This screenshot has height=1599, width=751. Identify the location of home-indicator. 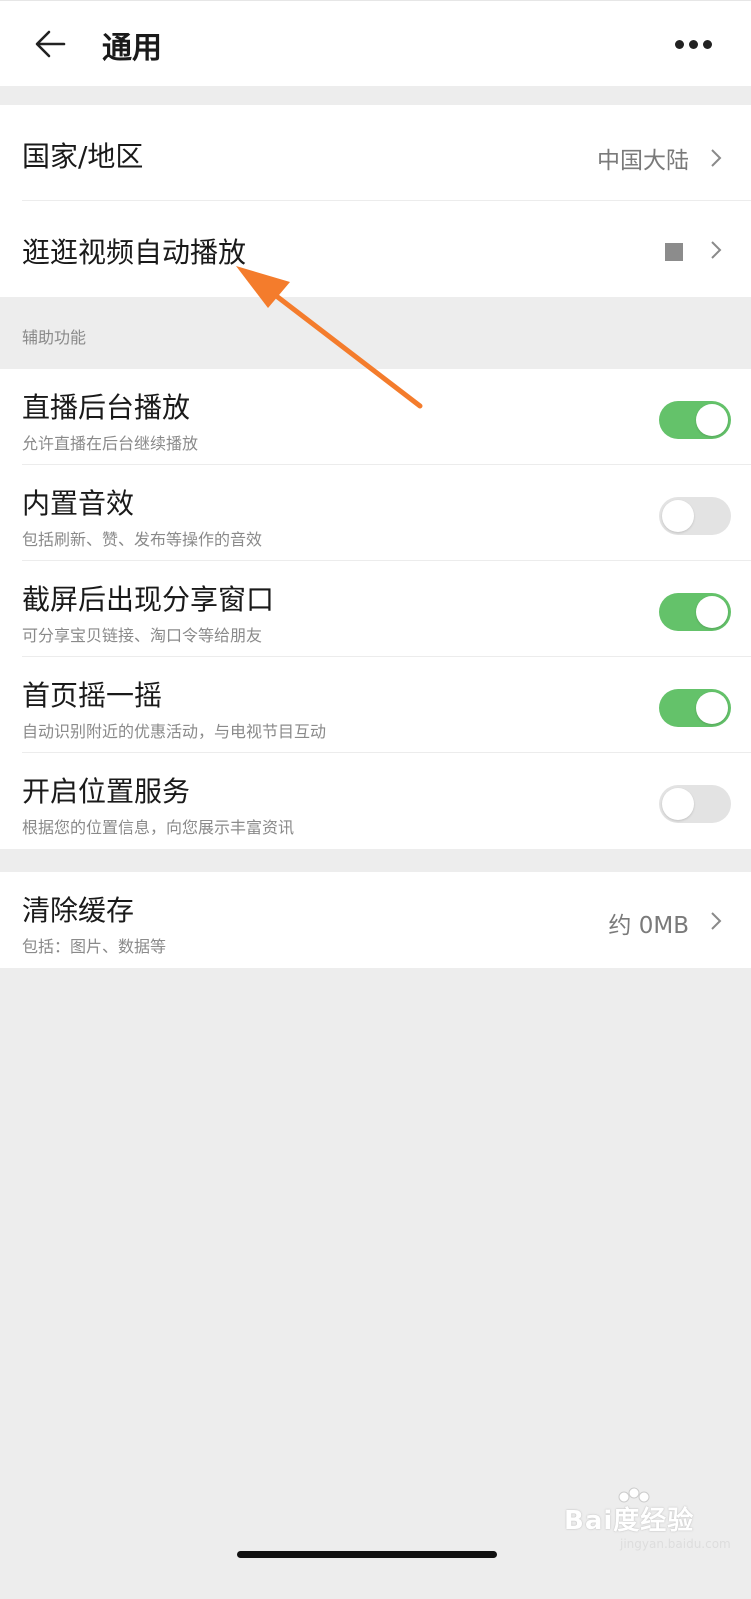
(367, 1554).